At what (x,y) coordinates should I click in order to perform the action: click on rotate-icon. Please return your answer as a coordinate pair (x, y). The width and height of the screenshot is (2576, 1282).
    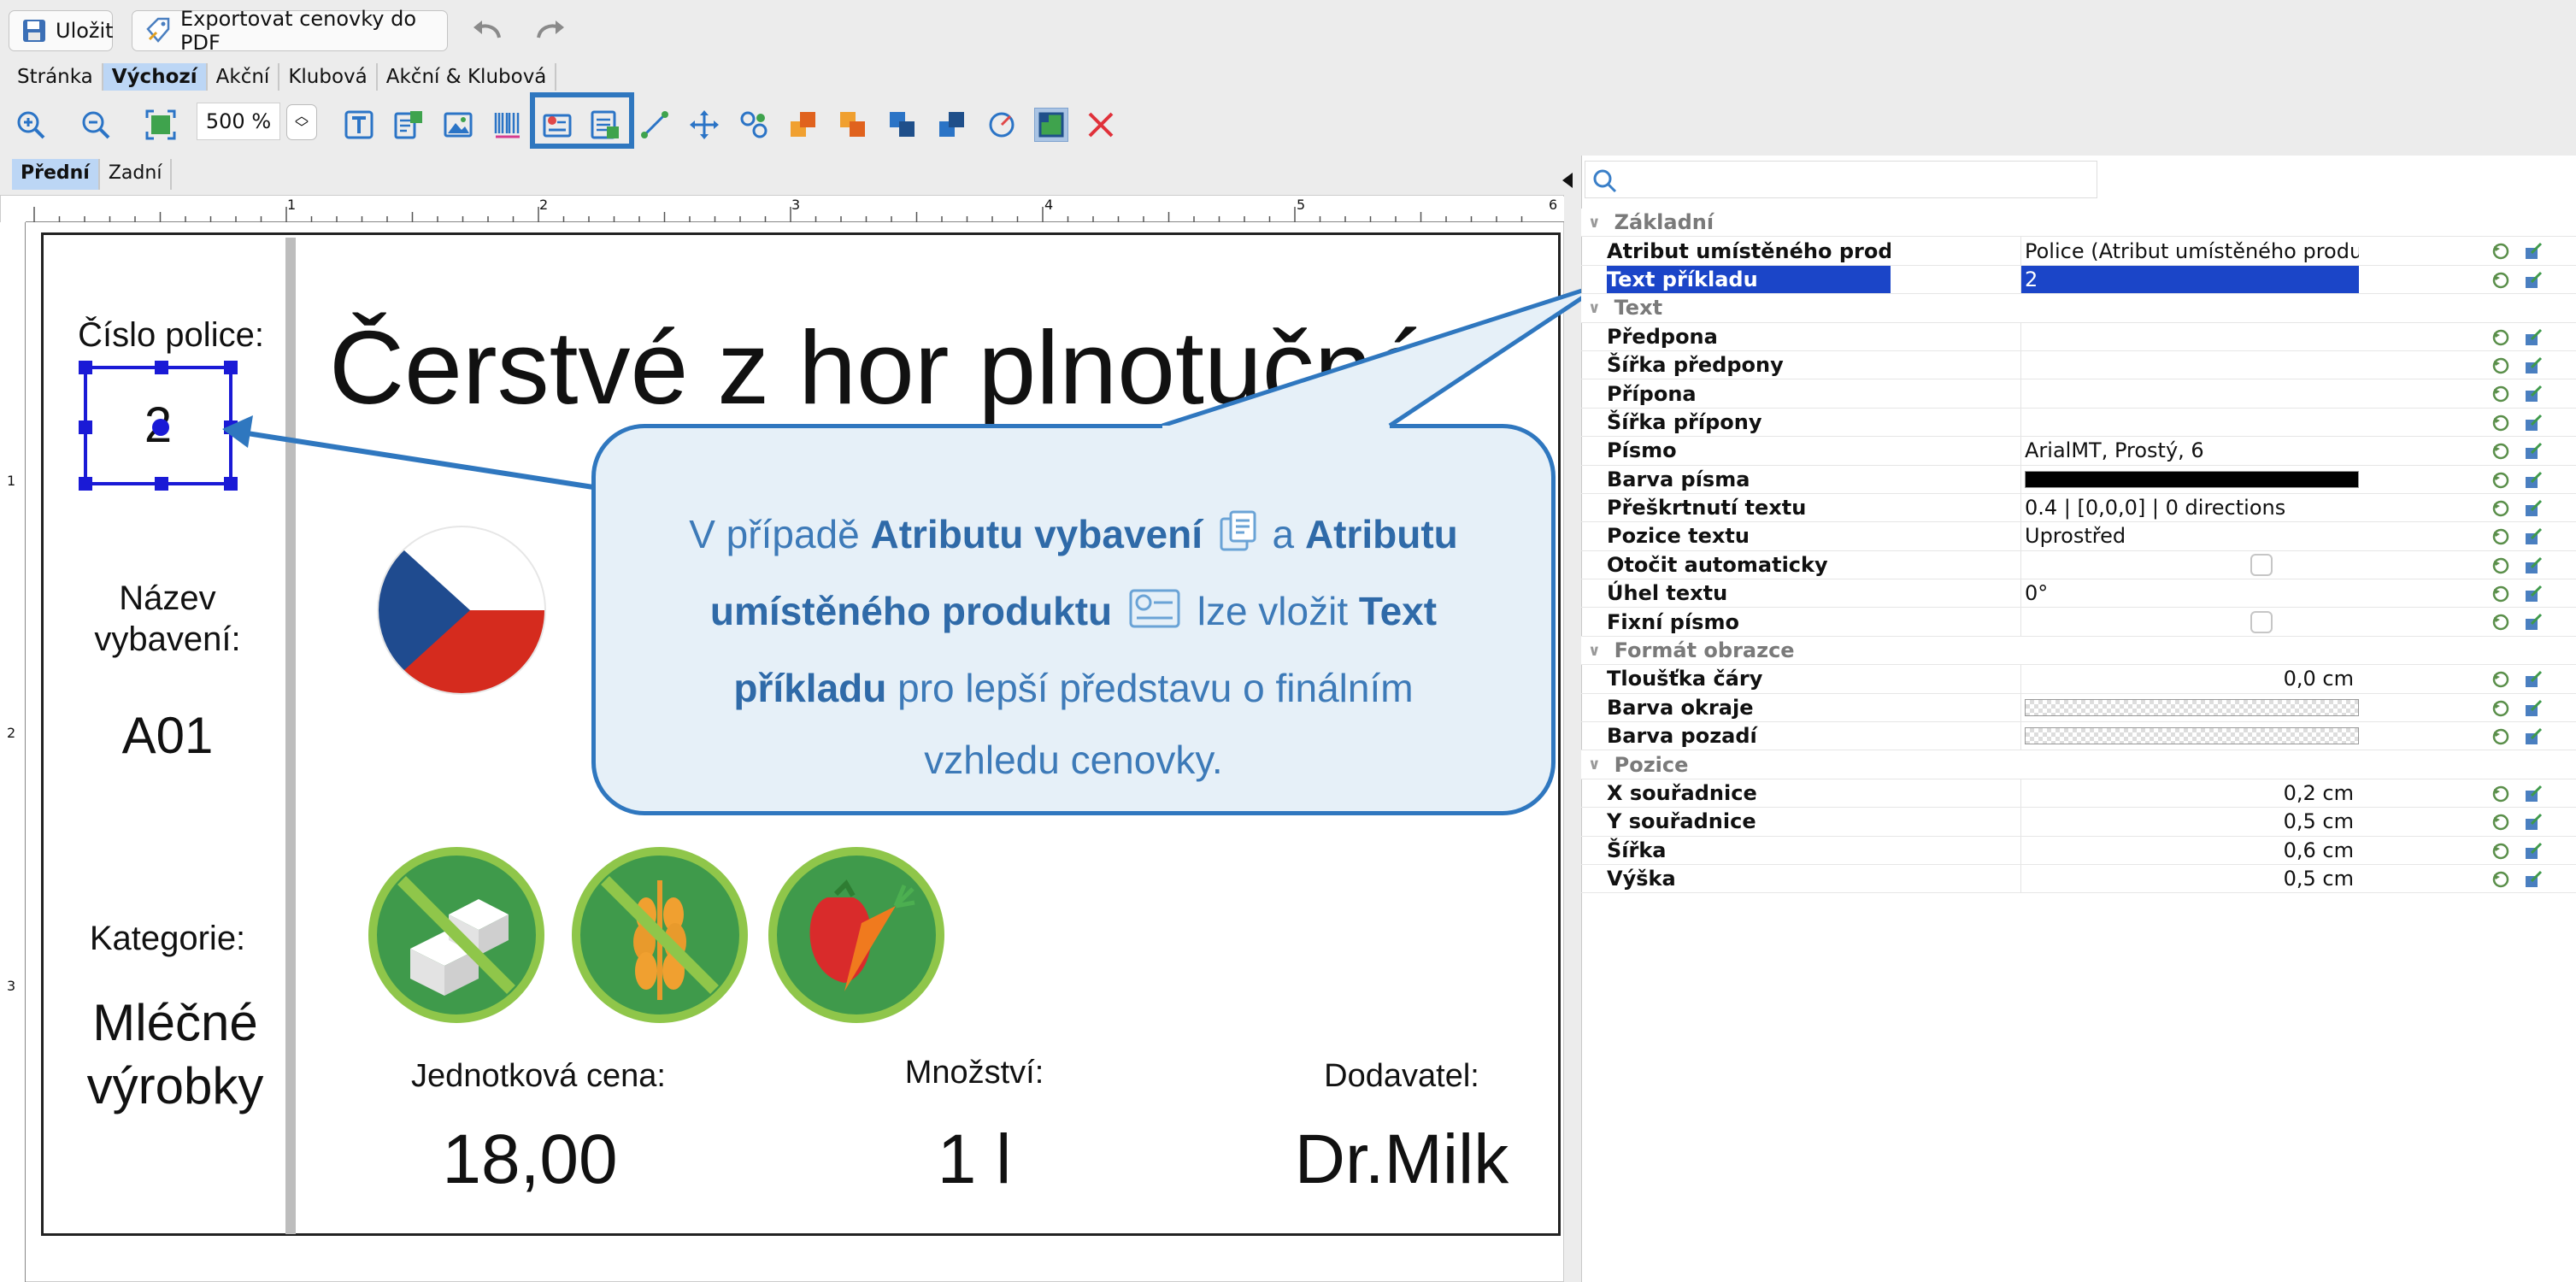
    Looking at the image, I should click on (1002, 125).